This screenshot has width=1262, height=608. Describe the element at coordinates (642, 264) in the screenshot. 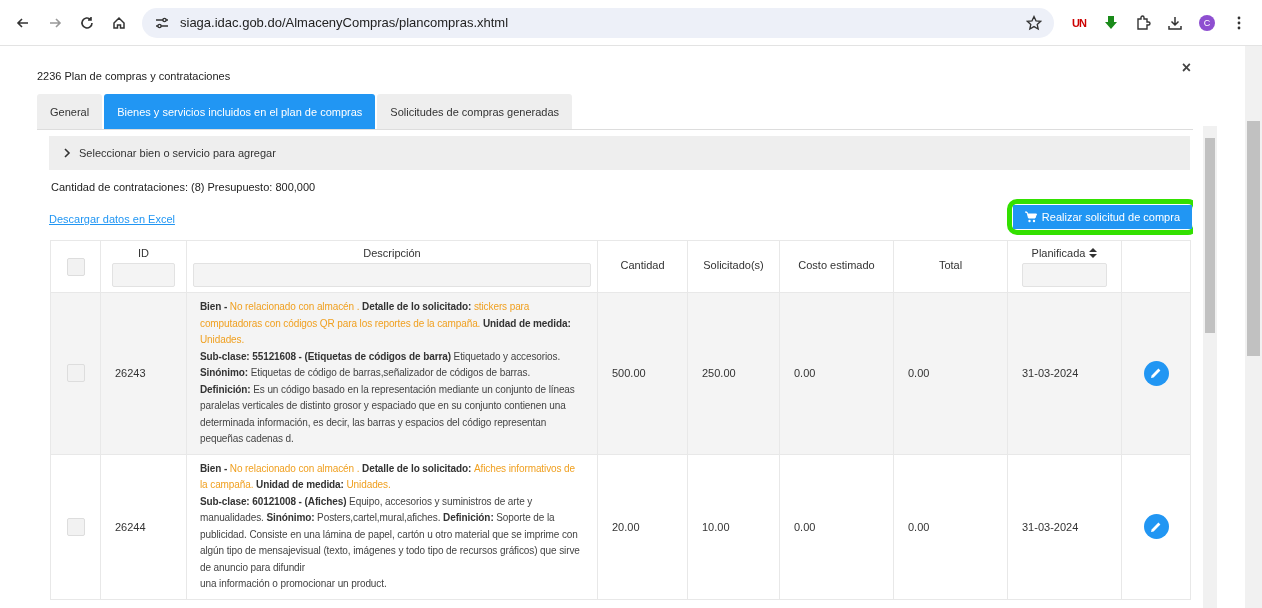

I see `column-header: Cantidad` at that location.